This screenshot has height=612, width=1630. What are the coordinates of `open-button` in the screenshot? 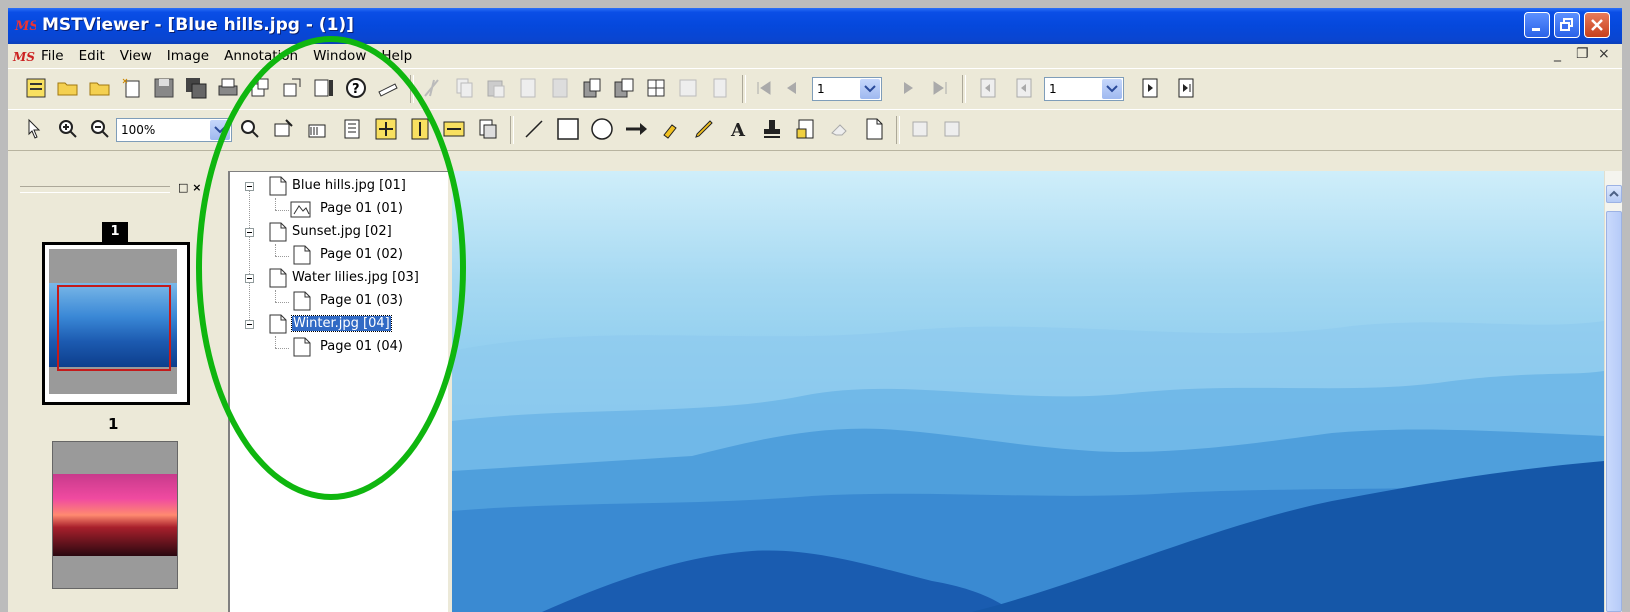 It's located at (68, 88).